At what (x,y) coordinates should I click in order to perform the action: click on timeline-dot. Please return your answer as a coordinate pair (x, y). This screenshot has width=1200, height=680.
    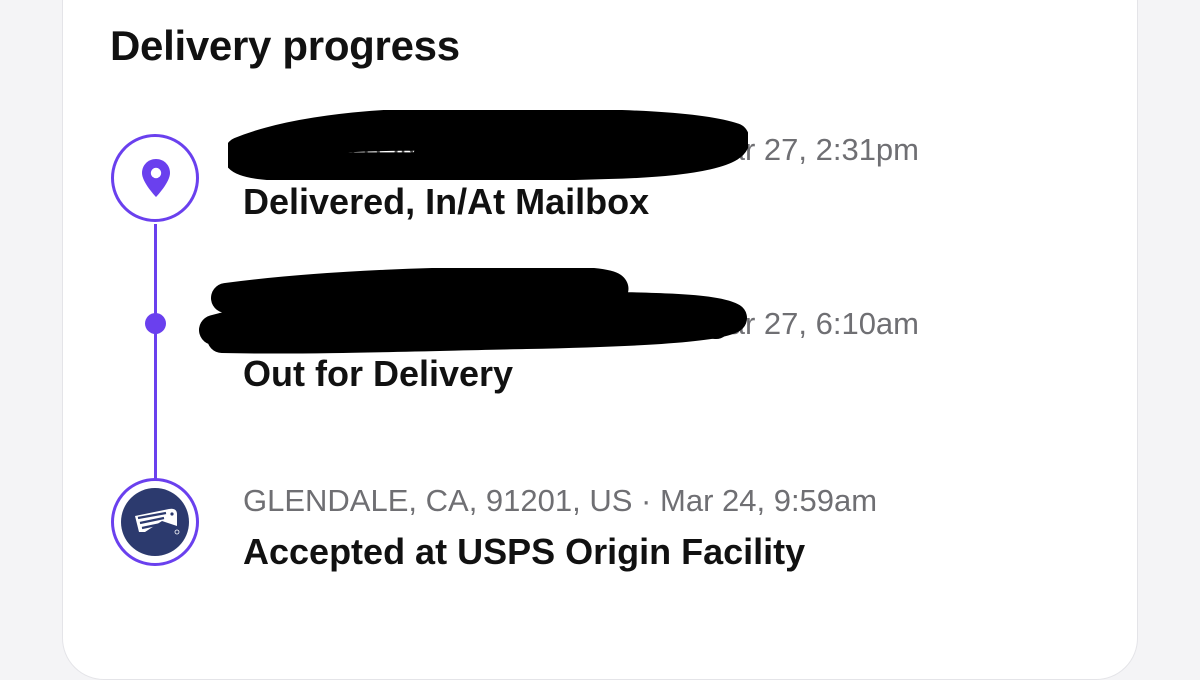
    Looking at the image, I should click on (155, 323).